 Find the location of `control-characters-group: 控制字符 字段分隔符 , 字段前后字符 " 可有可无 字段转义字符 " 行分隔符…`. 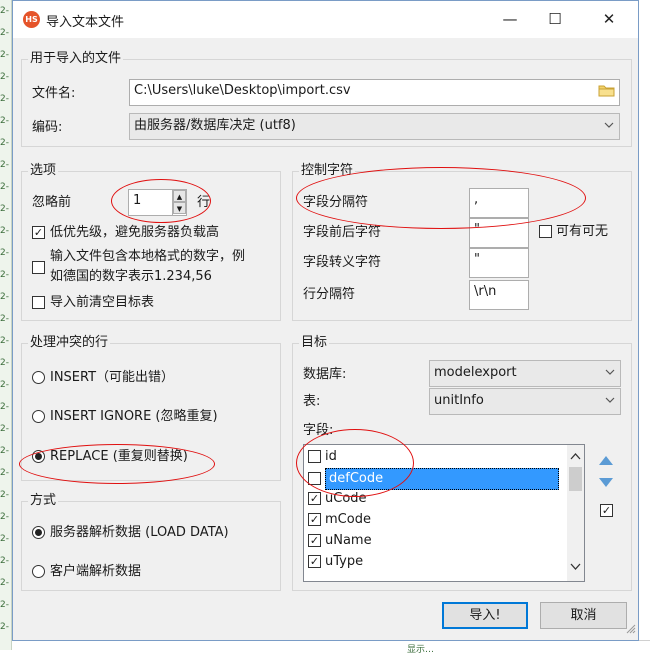

control-characters-group: 控制字符 字段分隔符 , 字段前后字符 " 可有可无 字段转义字符 " 行分隔符… is located at coordinates (462, 242).